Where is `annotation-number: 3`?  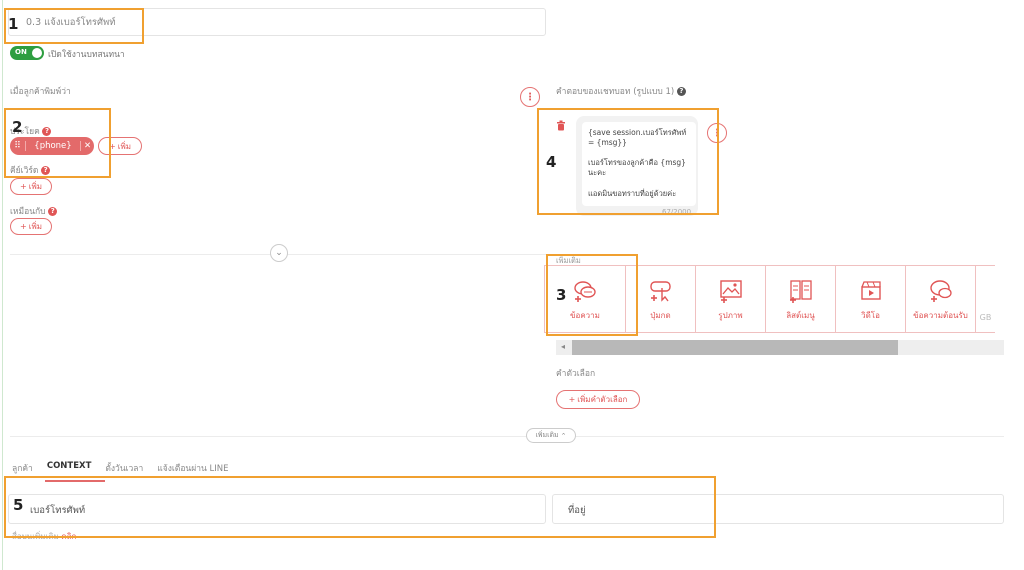 annotation-number: 3 is located at coordinates (561, 295).